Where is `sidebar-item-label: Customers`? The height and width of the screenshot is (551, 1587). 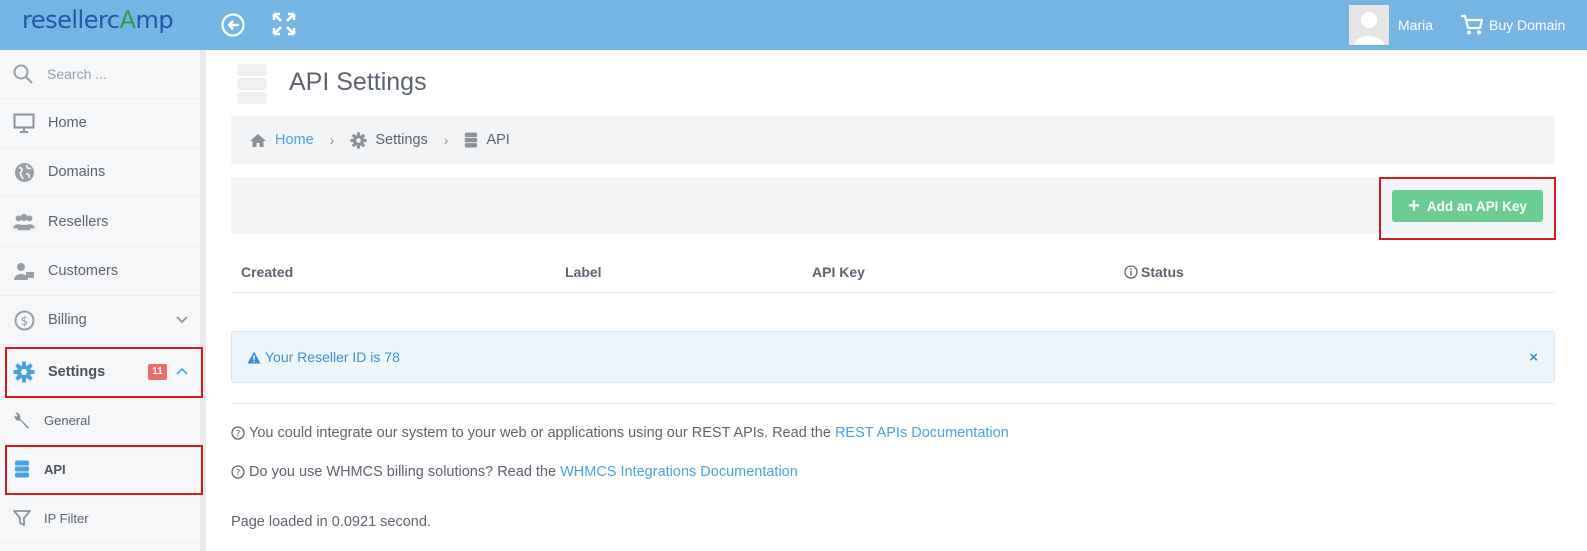
sidebar-item-label: Customers is located at coordinates (83, 271).